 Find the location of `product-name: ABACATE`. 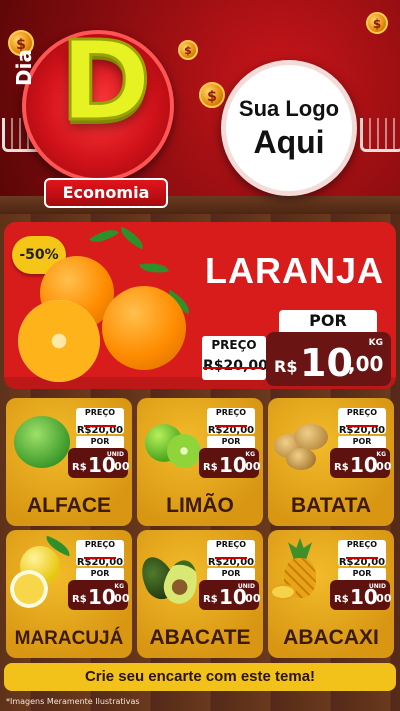

product-name: ABACATE is located at coordinates (200, 637).